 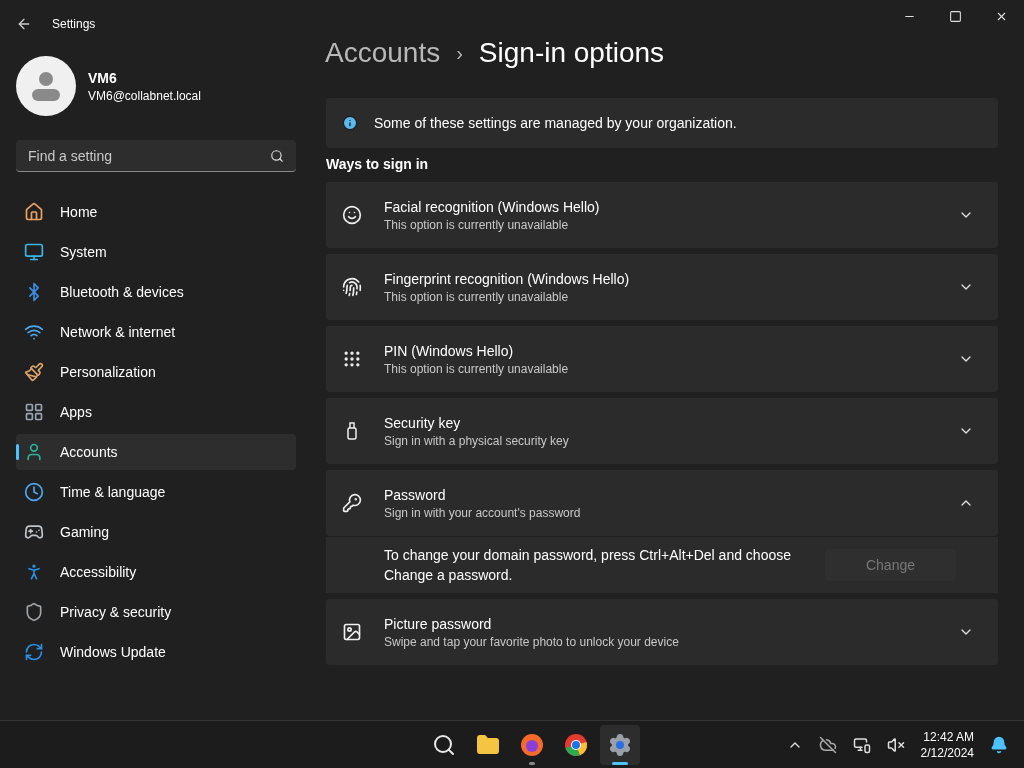 I want to click on option-title: Fingerprint recognition (Windows Hello), so click(x=507, y=279).